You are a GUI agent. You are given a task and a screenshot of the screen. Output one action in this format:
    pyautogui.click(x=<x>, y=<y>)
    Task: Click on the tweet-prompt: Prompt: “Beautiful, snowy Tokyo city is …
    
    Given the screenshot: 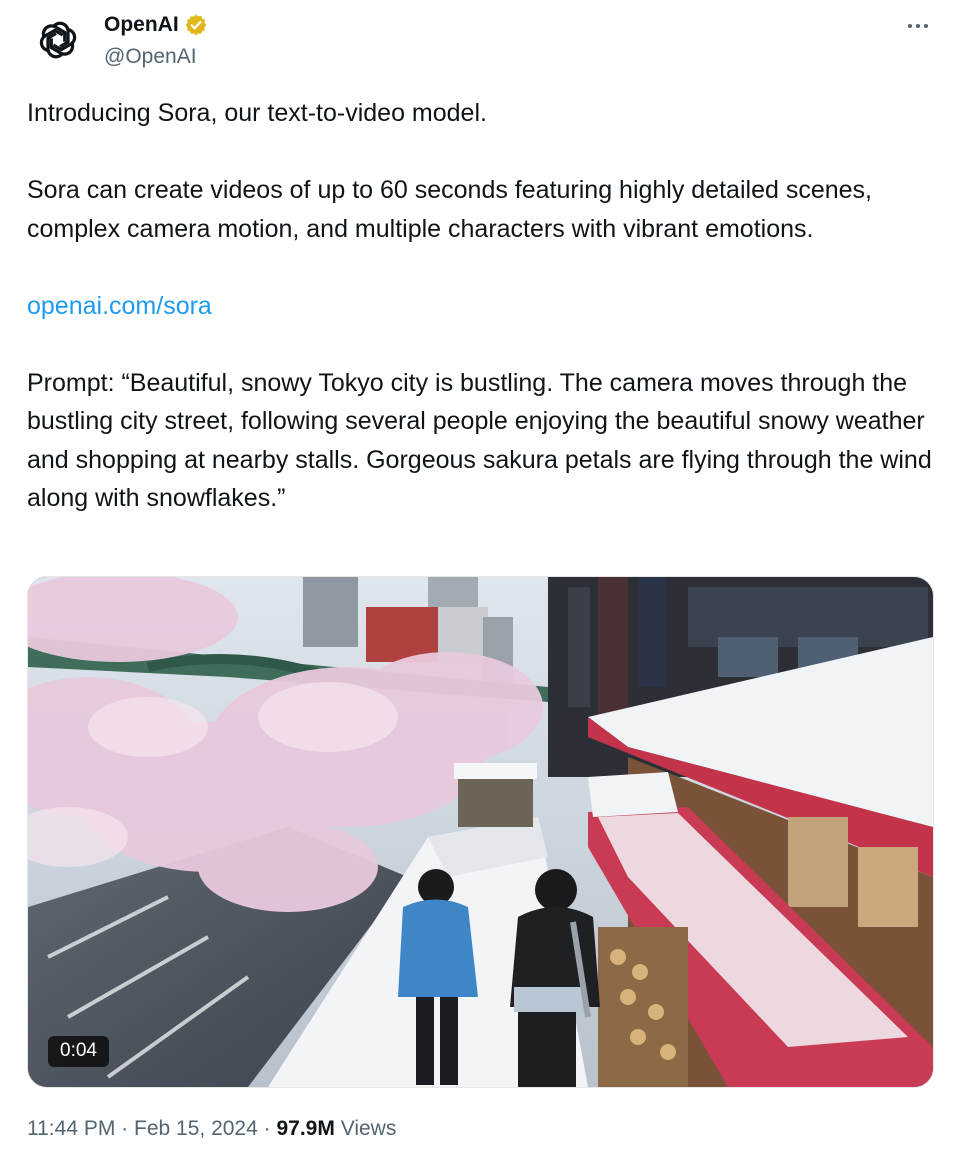 What is the action you would take?
    pyautogui.click(x=479, y=440)
    